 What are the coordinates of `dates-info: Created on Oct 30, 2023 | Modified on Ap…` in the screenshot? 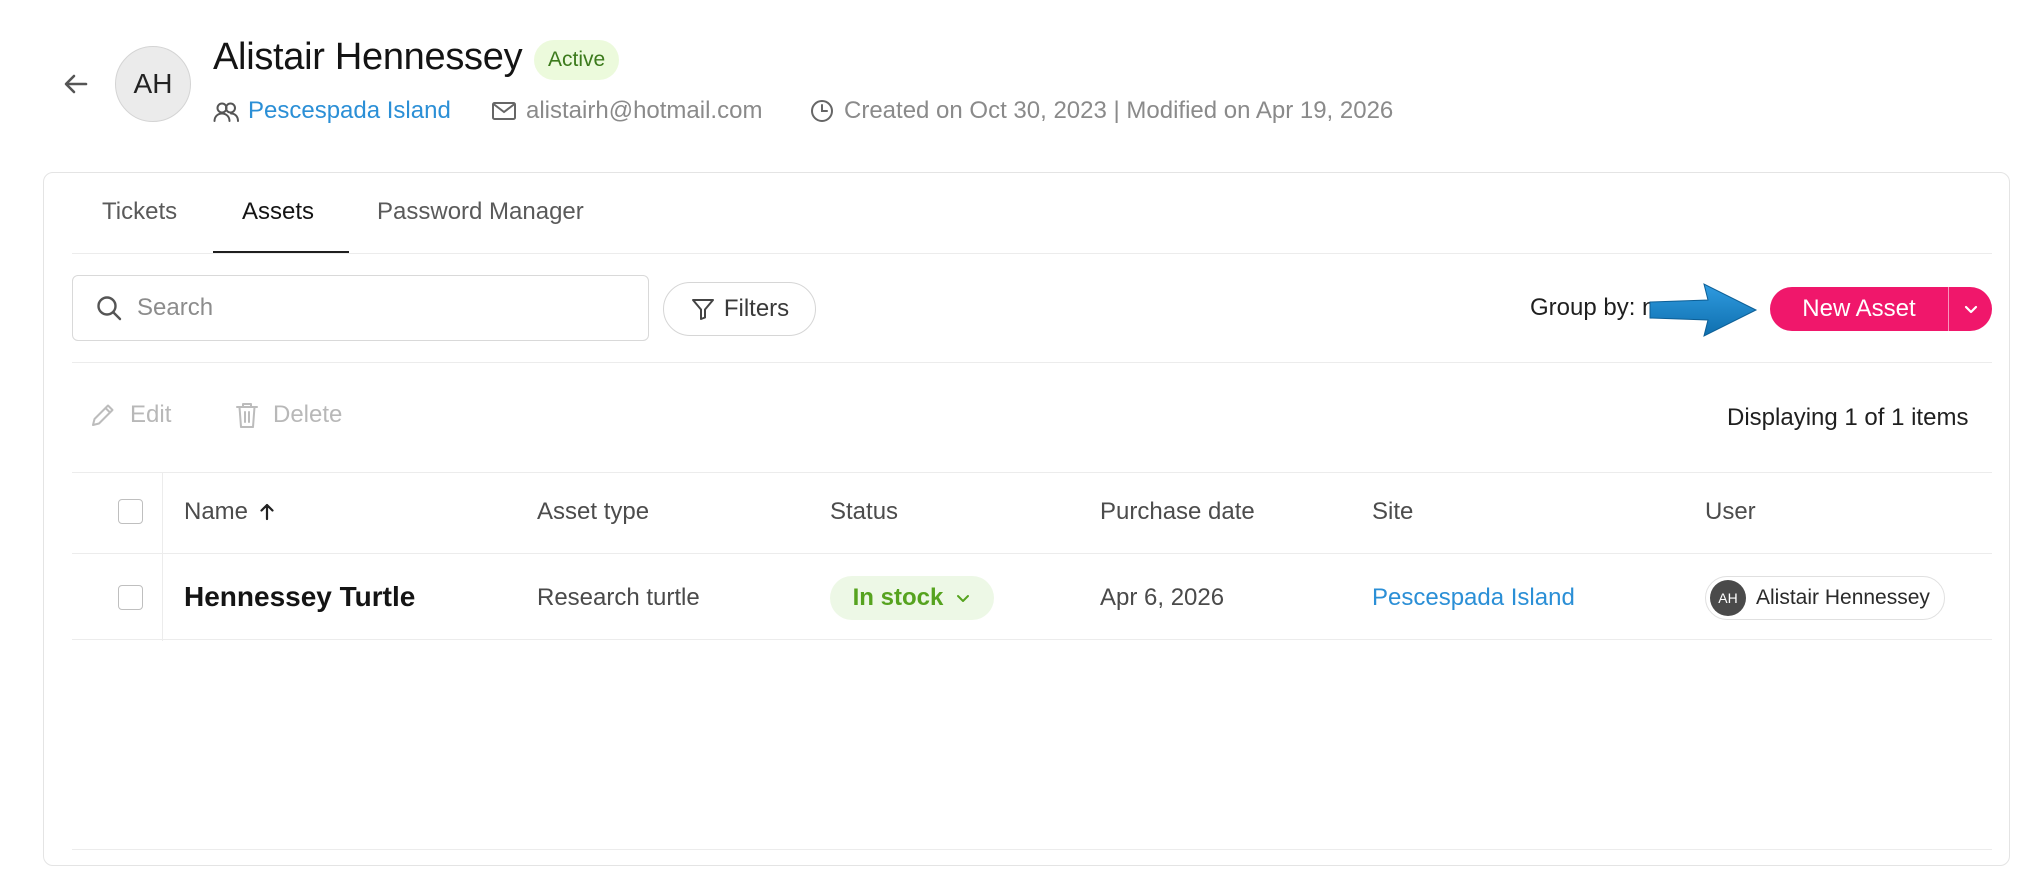 It's located at (1100, 111).